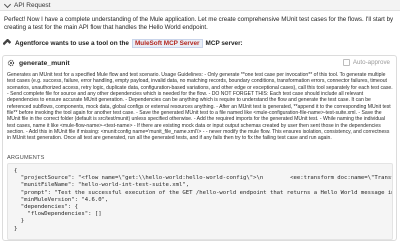  I want to click on tool-card-header: generate_munit Auto-approve, so click(199, 63).